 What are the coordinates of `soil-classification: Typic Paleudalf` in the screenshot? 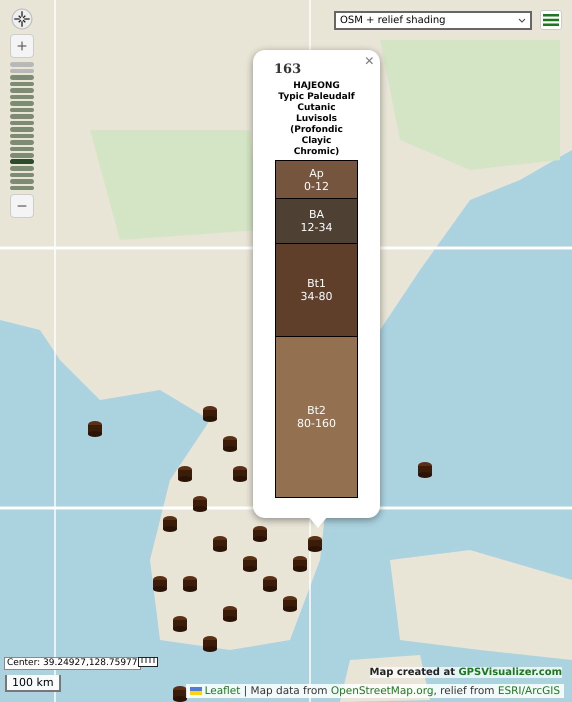 It's located at (316, 97).